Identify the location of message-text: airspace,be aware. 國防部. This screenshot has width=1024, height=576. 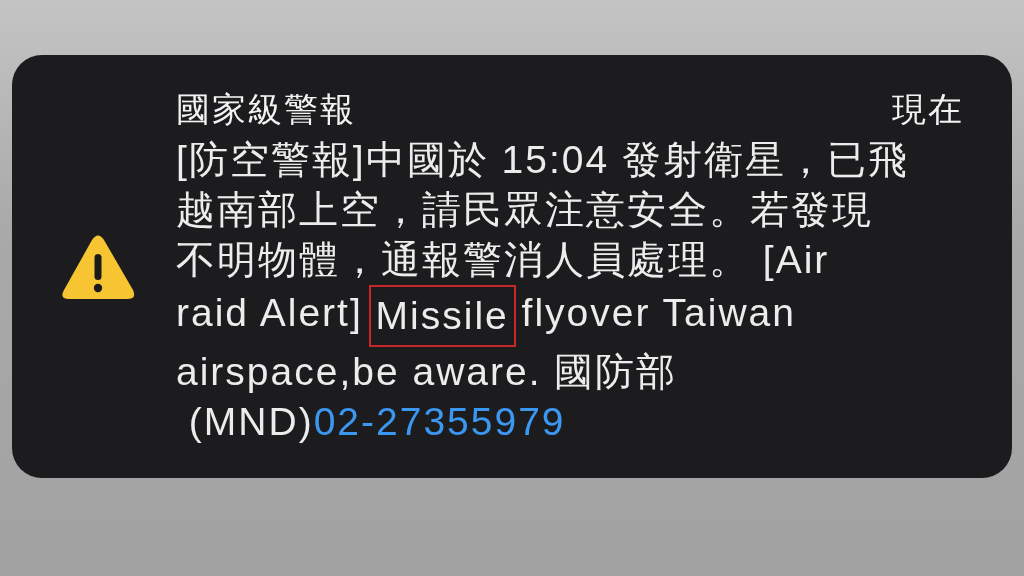
(427, 371).